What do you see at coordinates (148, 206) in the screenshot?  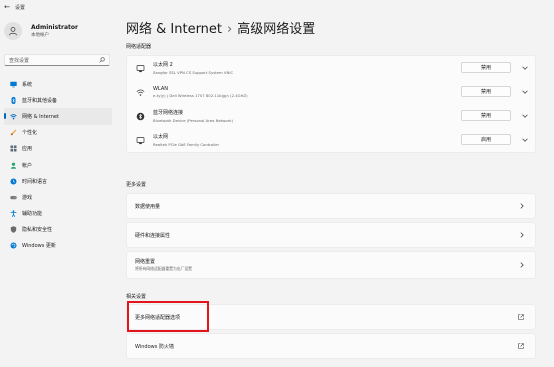 I see `link-title: 数据使用量` at bounding box center [148, 206].